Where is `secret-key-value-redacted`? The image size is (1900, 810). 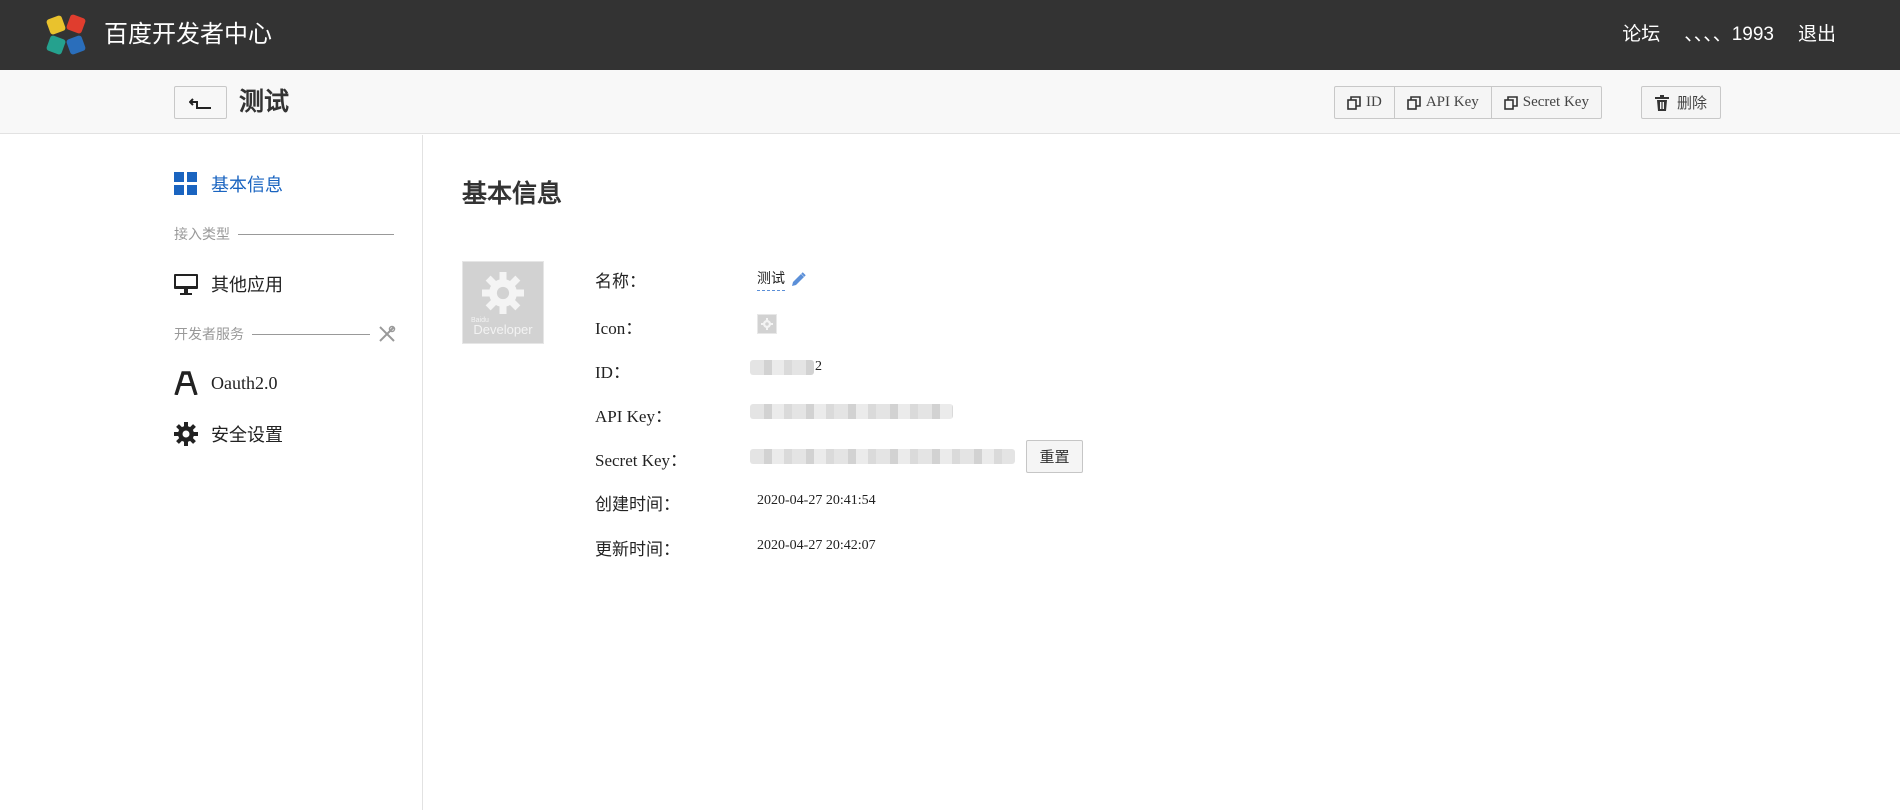
secret-key-value-redacted is located at coordinates (882, 456).